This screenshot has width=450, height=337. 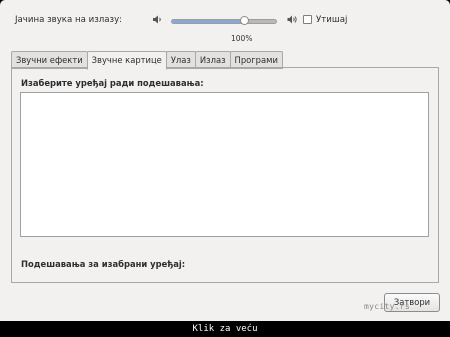 What do you see at coordinates (103, 264) in the screenshot?
I see `device-settings-label: Подешавања за изабрани уређај:` at bounding box center [103, 264].